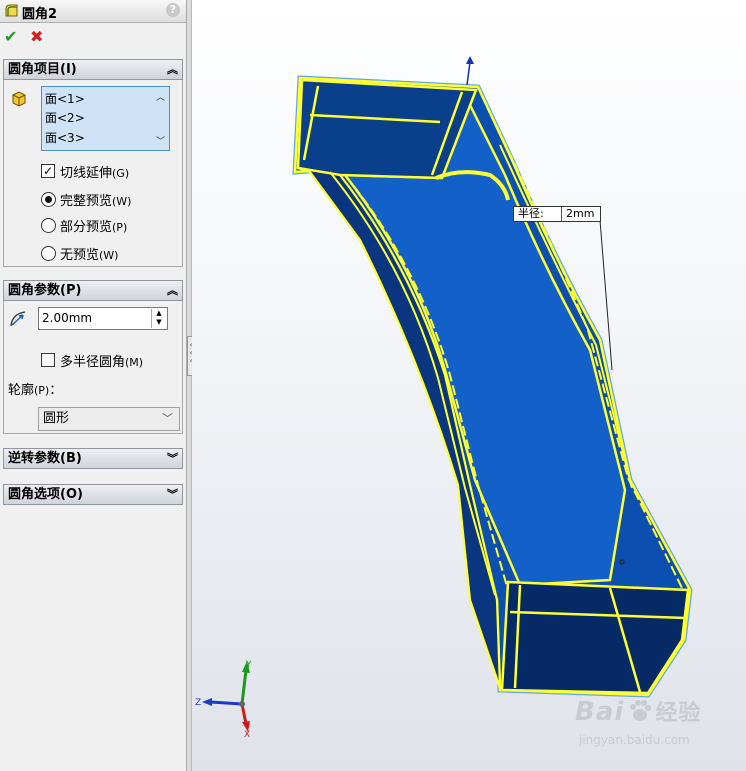 Image resolution: width=746 pixels, height=771 pixels. I want to click on watermark-brand: Bai, so click(600, 712).